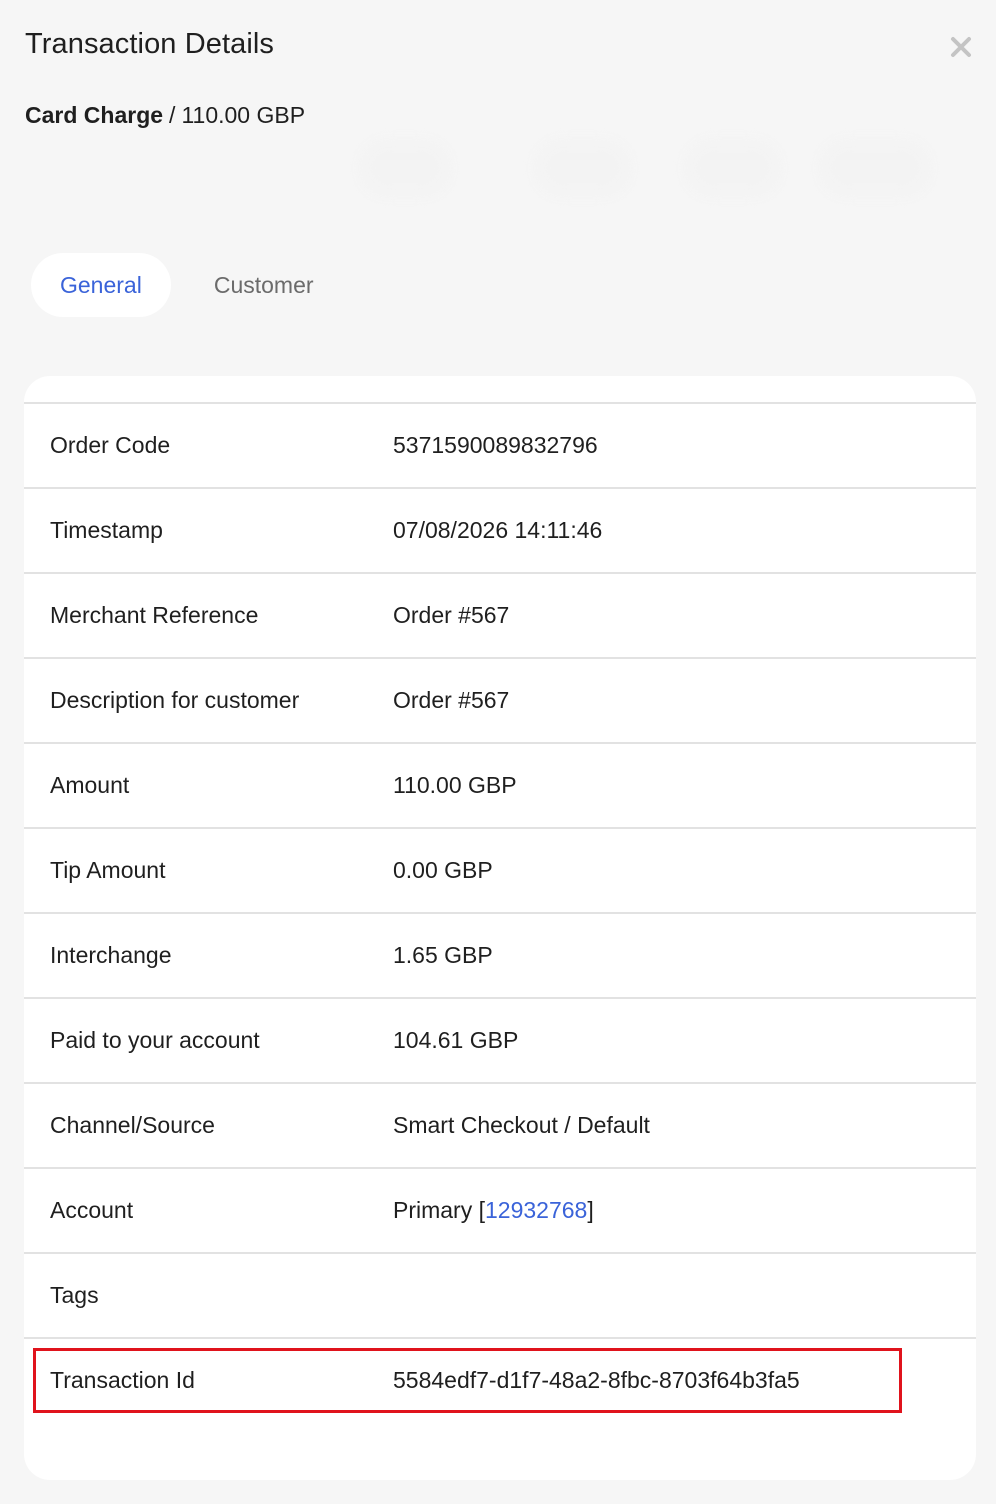  I want to click on detail-label: Channel/Source, so click(132, 1125).